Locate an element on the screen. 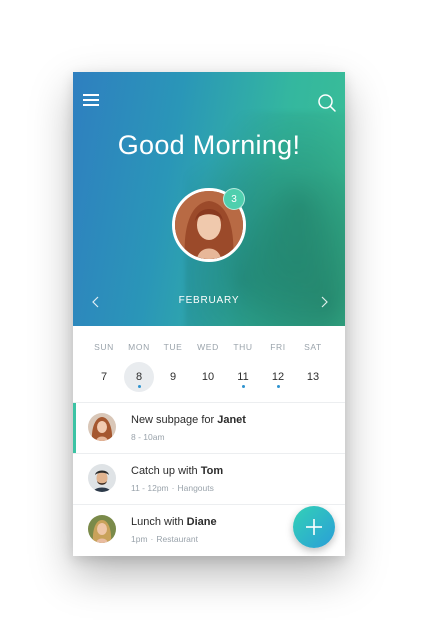  notification-badge: 3 is located at coordinates (234, 199).